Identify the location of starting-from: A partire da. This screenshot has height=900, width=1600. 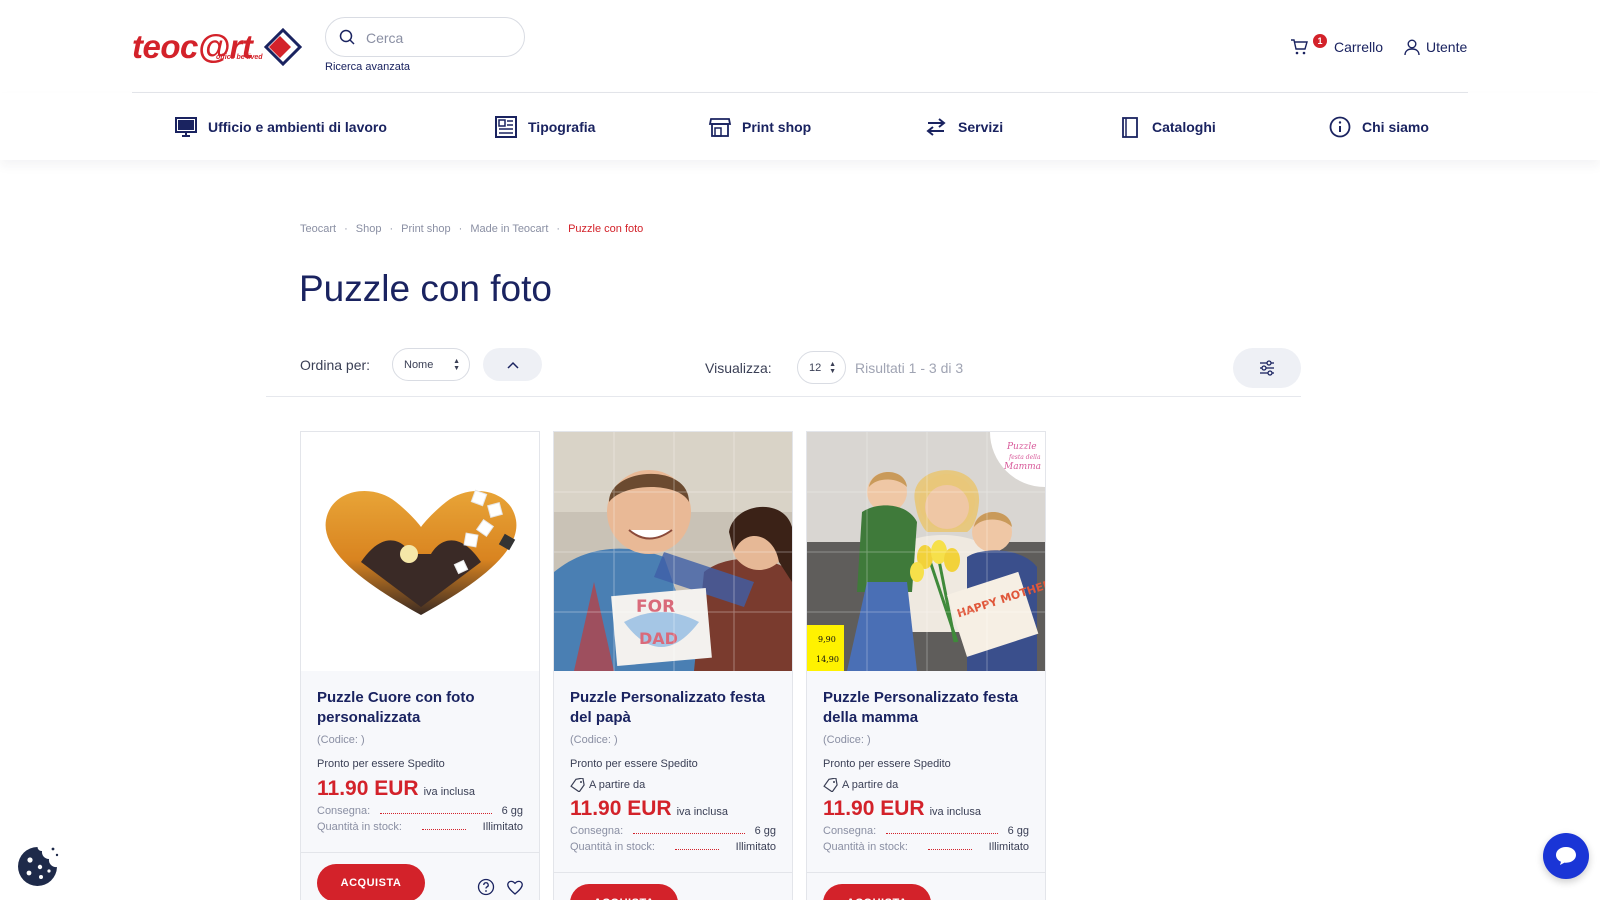
(860, 785).